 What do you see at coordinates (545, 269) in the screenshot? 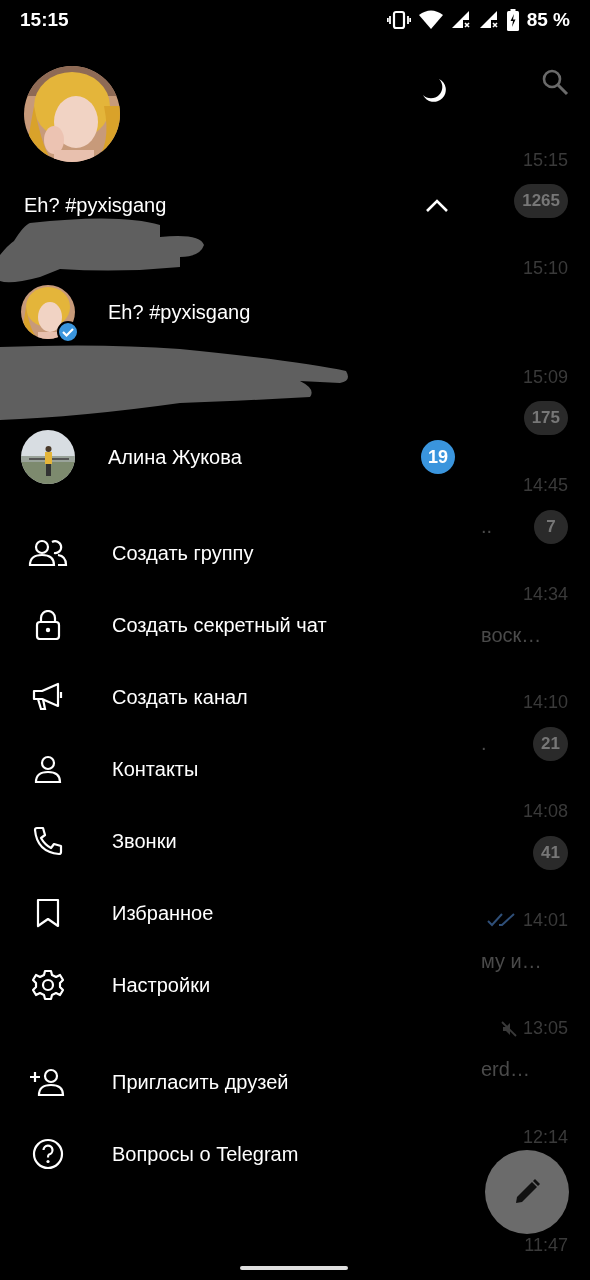
I see `chat-time: 15:10` at bounding box center [545, 269].